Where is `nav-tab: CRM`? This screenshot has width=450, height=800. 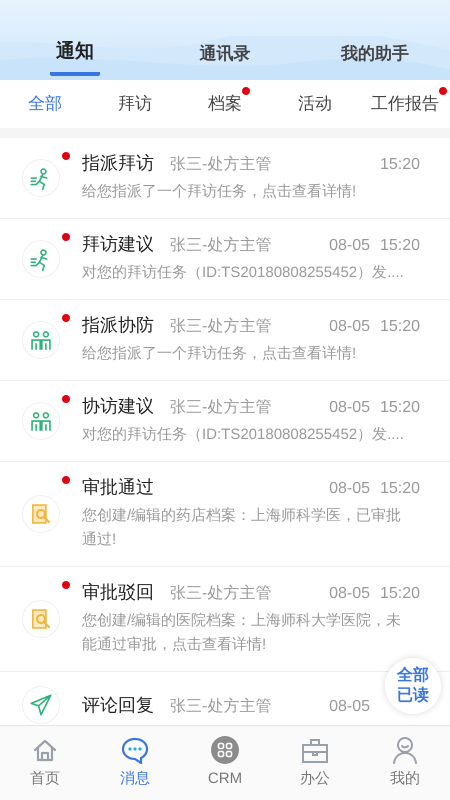
nav-tab: CRM is located at coordinates (225, 763).